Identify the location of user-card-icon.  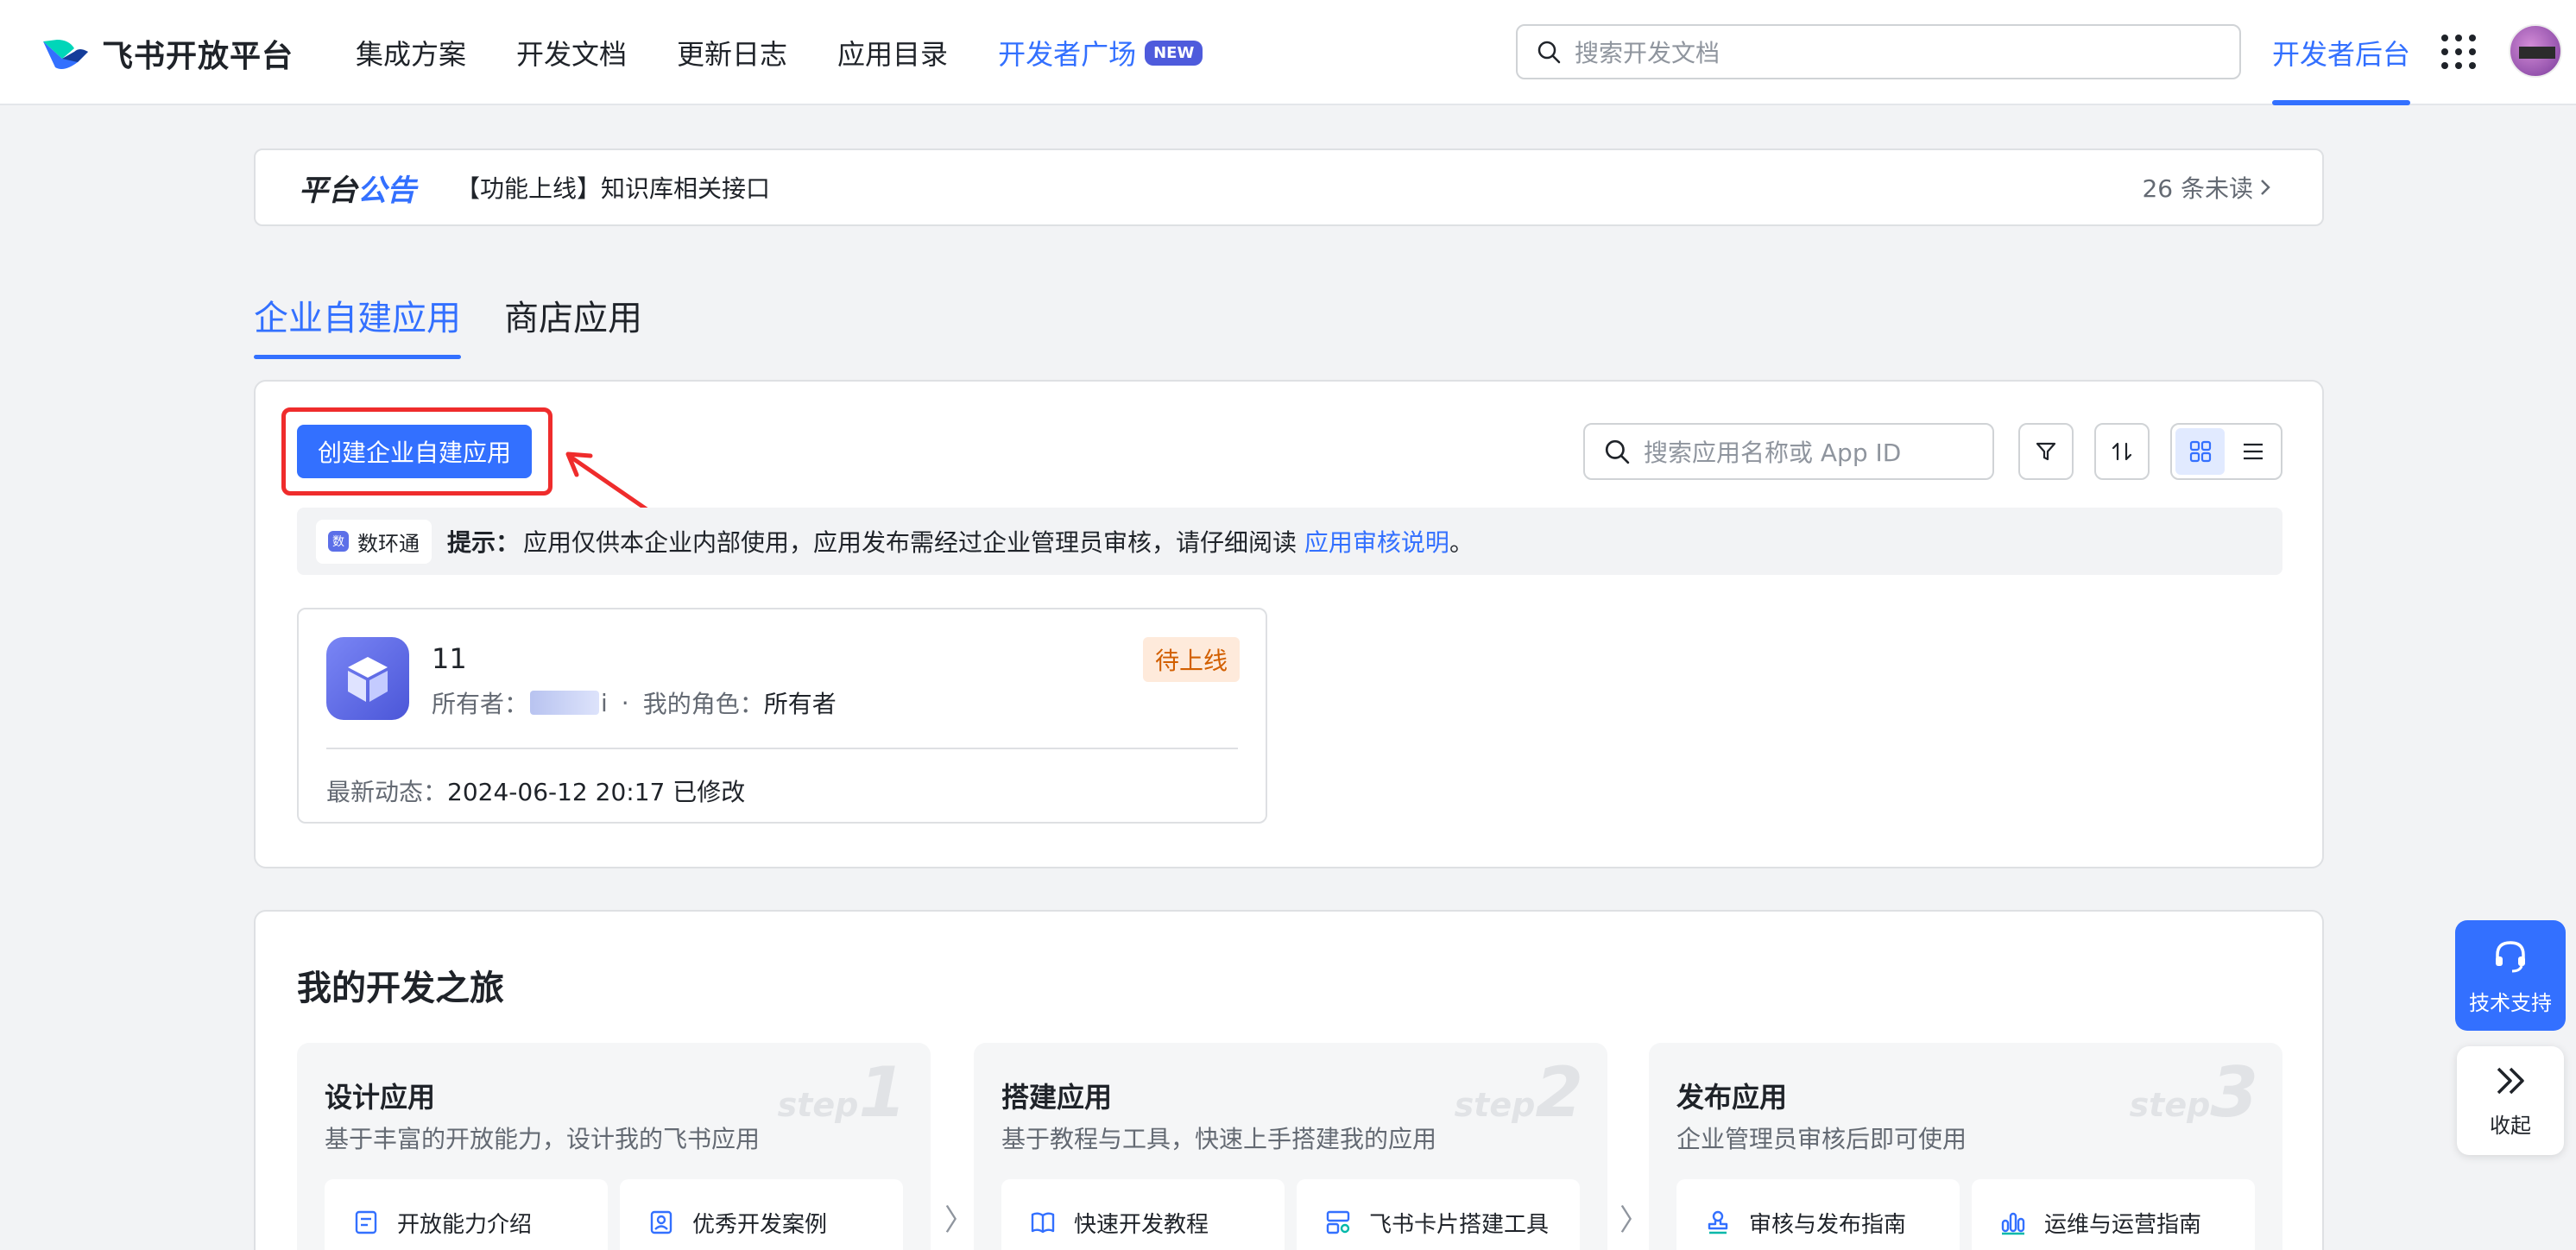
(661, 1222).